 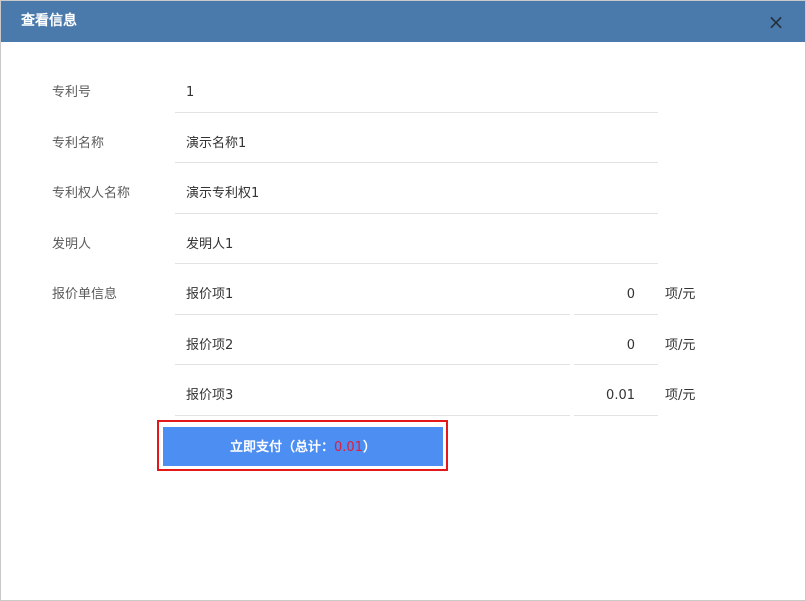 What do you see at coordinates (403, 21) in the screenshot?
I see `dialog-titlebar: 查看信息 ×` at bounding box center [403, 21].